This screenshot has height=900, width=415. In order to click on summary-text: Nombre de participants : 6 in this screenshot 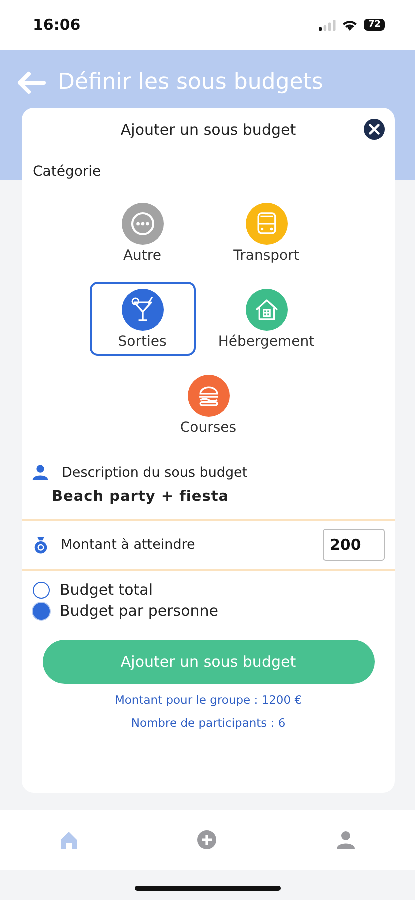, I will do `click(208, 723)`.